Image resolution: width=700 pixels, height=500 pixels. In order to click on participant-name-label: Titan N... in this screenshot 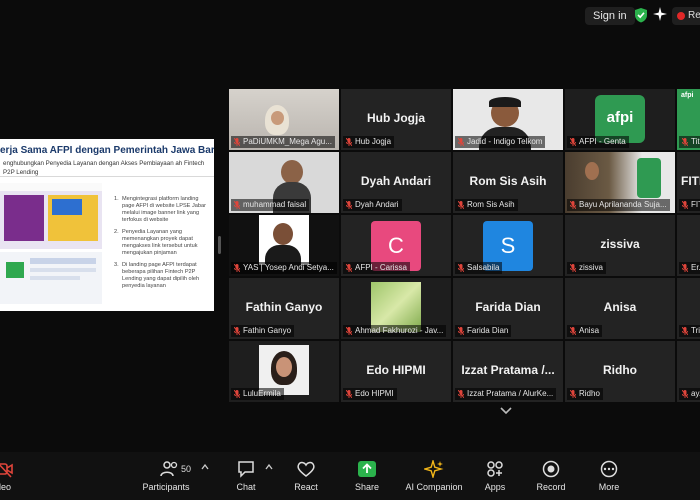, I will do `click(689, 142)`.